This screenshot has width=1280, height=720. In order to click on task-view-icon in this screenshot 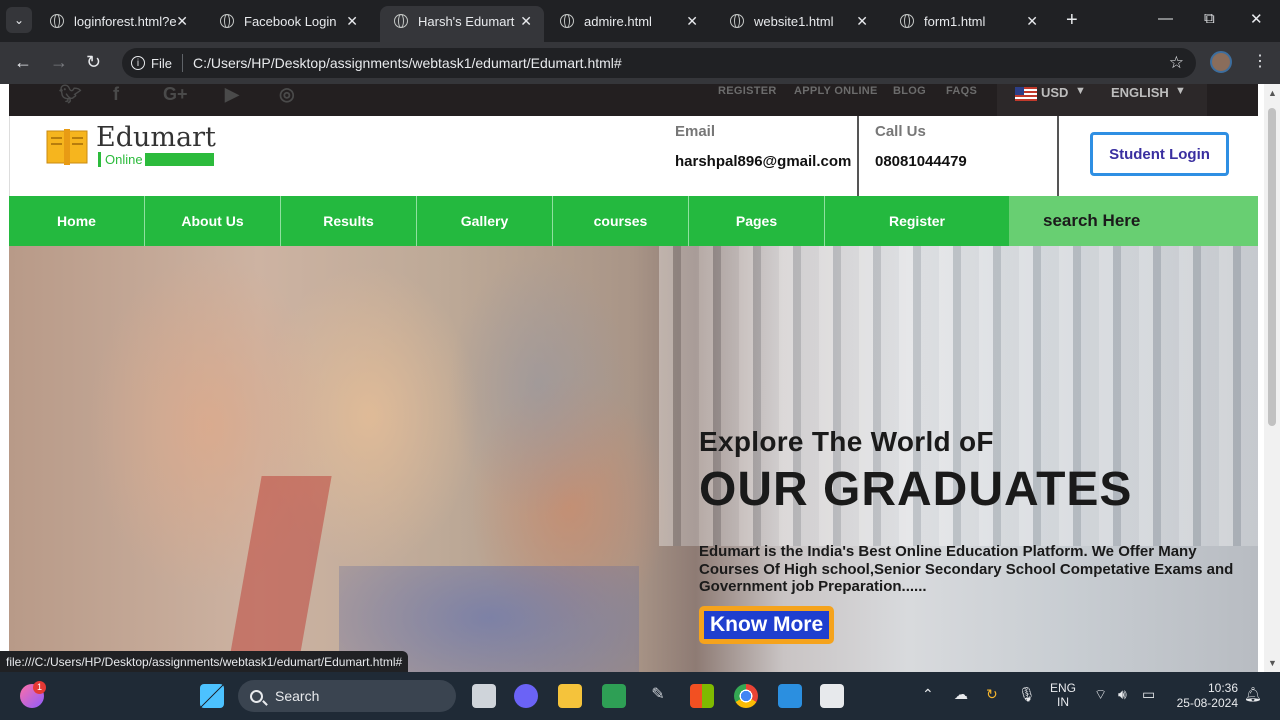, I will do `click(484, 696)`.